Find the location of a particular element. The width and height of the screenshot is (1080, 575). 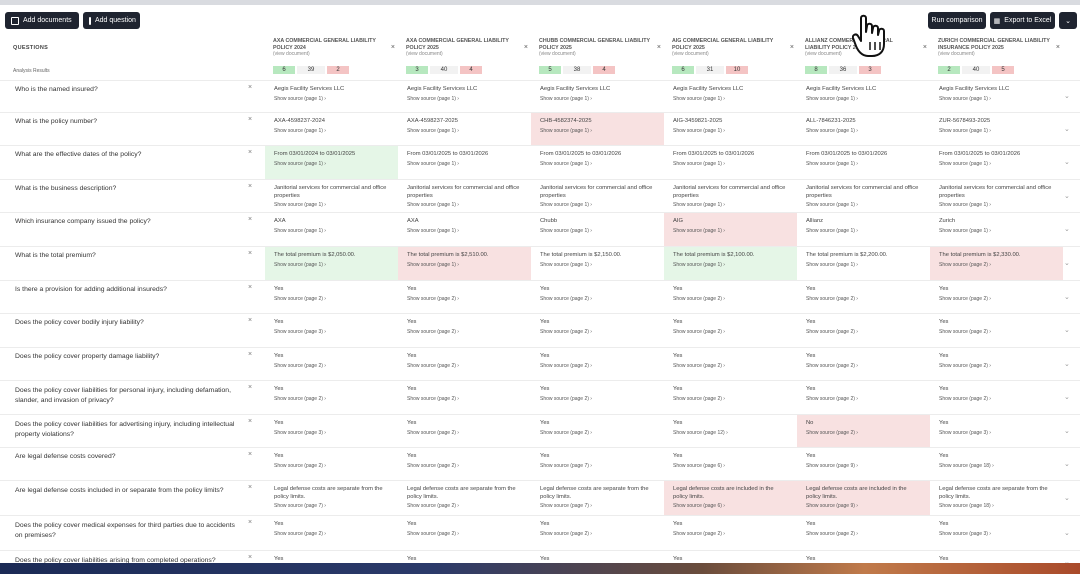

view-document-link: (view document) is located at coordinates (733, 54).